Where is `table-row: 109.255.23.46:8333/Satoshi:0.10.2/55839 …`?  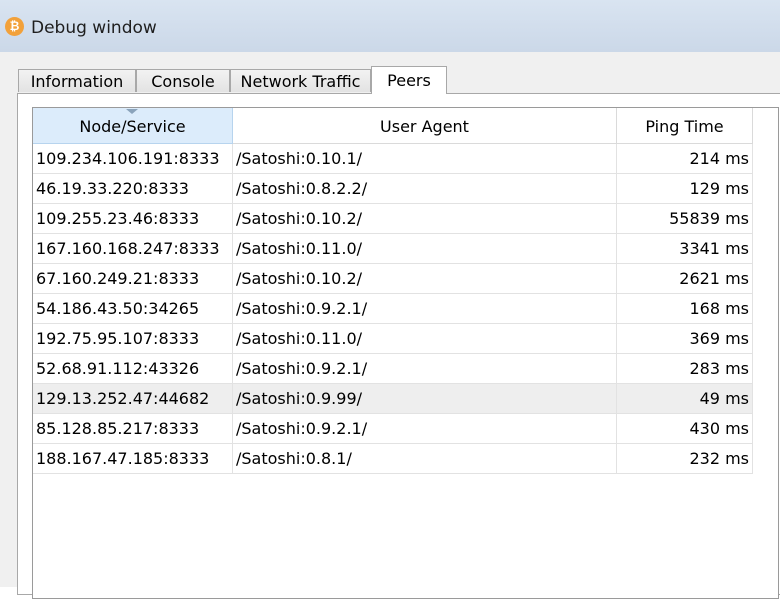 table-row: 109.255.23.46:8333/Satoshi:0.10.2/55839 … is located at coordinates (393, 219).